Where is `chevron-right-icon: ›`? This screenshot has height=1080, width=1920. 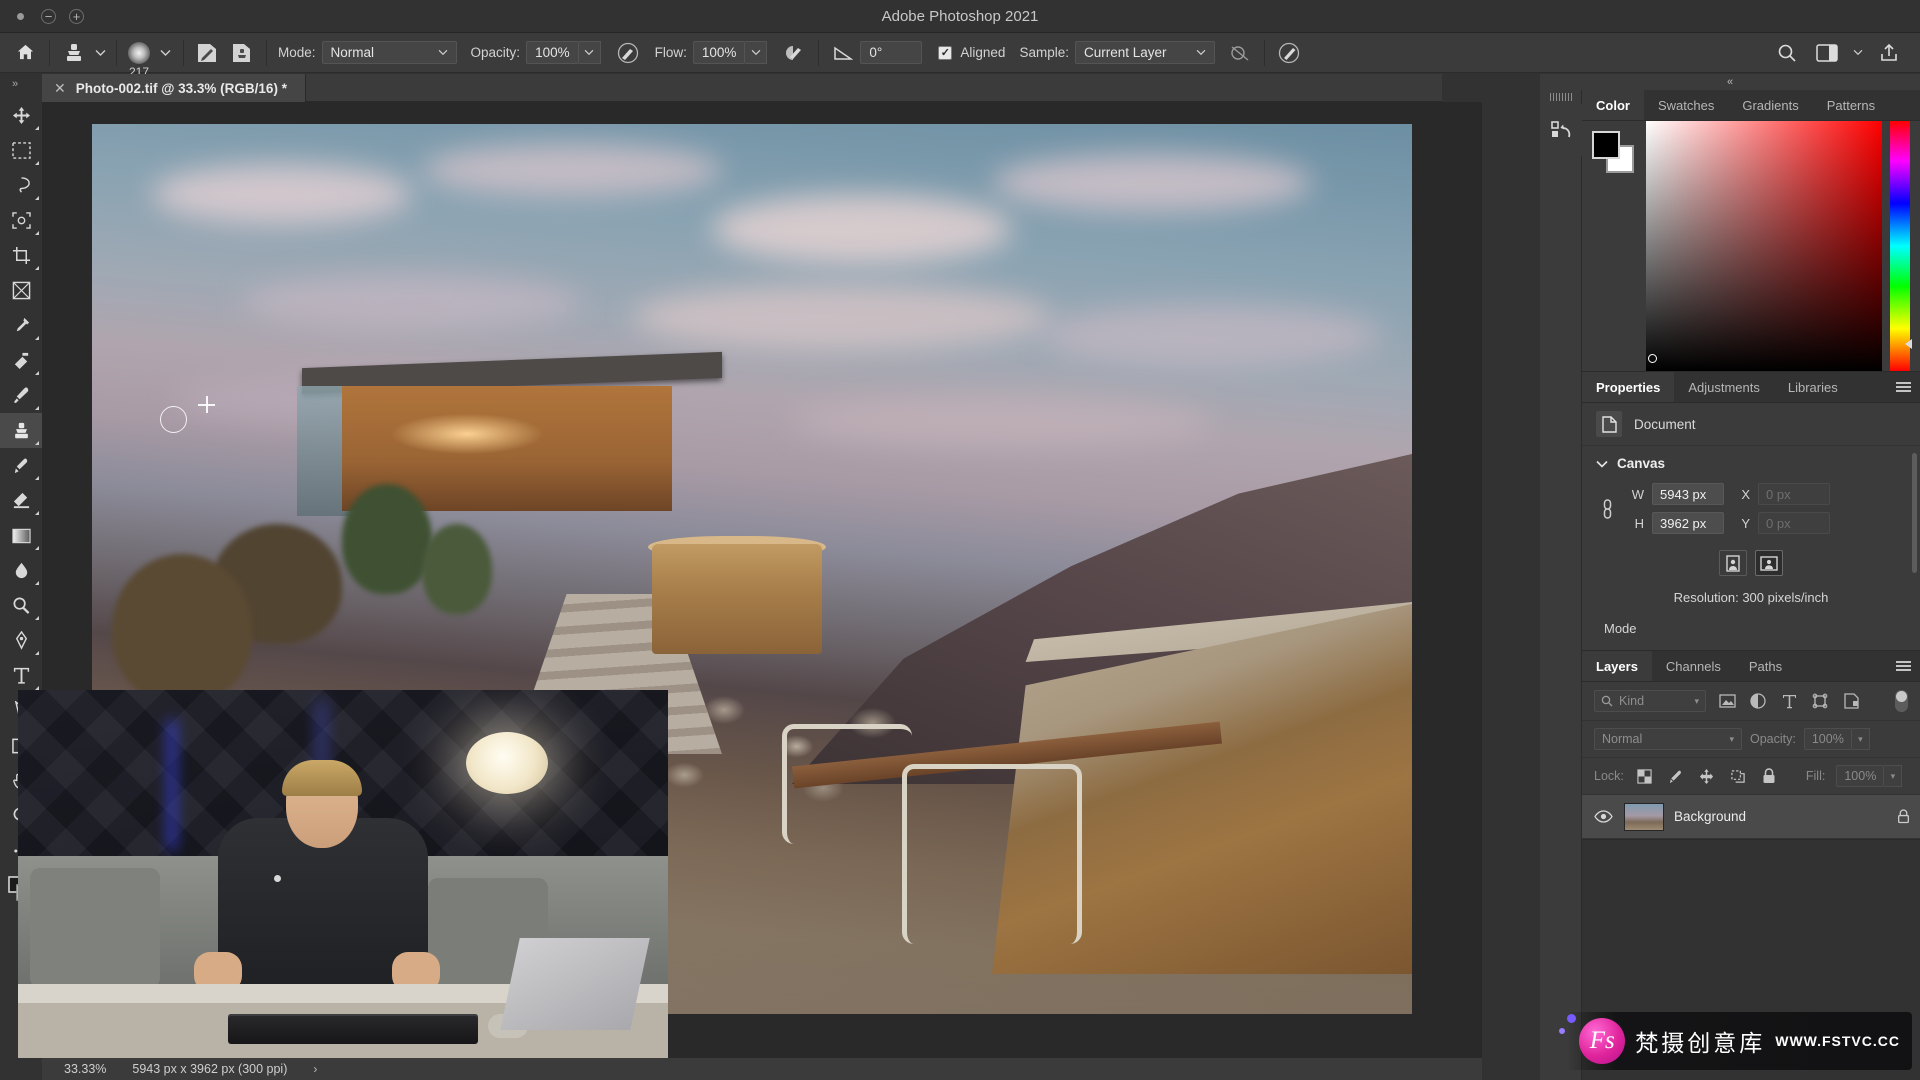 chevron-right-icon: › is located at coordinates (315, 1069).